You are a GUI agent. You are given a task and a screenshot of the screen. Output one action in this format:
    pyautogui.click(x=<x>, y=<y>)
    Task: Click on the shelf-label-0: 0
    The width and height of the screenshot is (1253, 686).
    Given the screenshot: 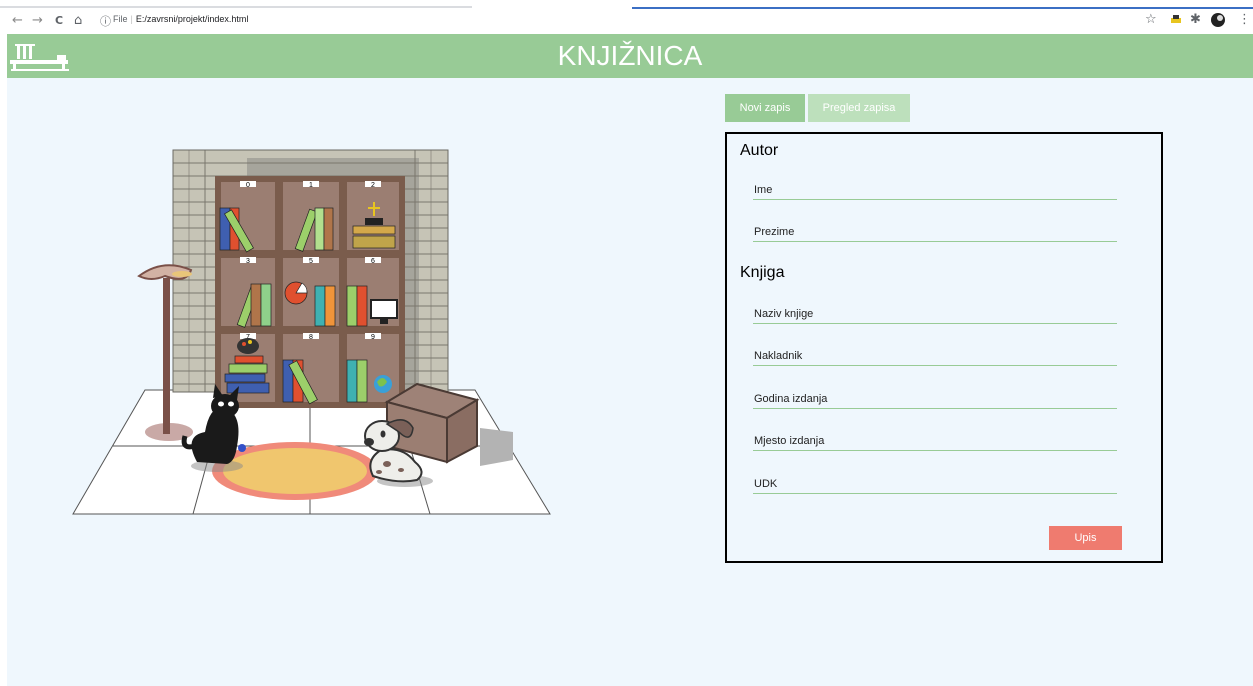 What is the action you would take?
    pyautogui.click(x=248, y=185)
    